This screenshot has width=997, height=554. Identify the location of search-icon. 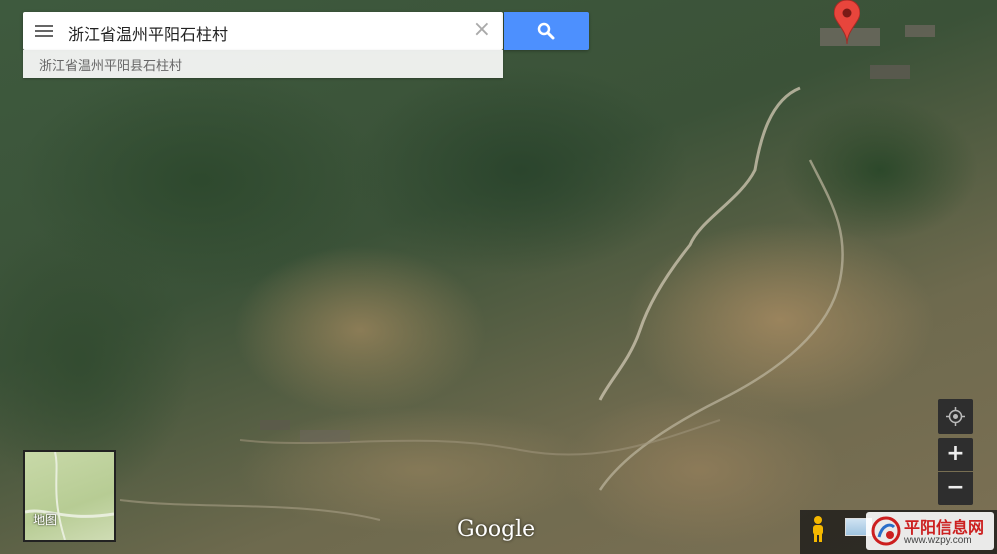
(546, 31).